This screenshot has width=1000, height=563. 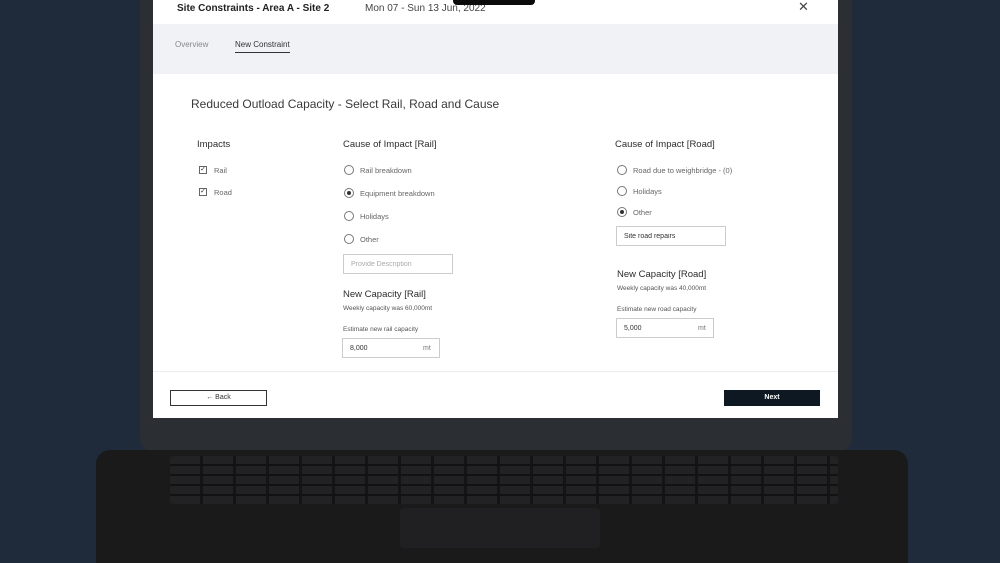 I want to click on back-button: ← Back, so click(x=218, y=398).